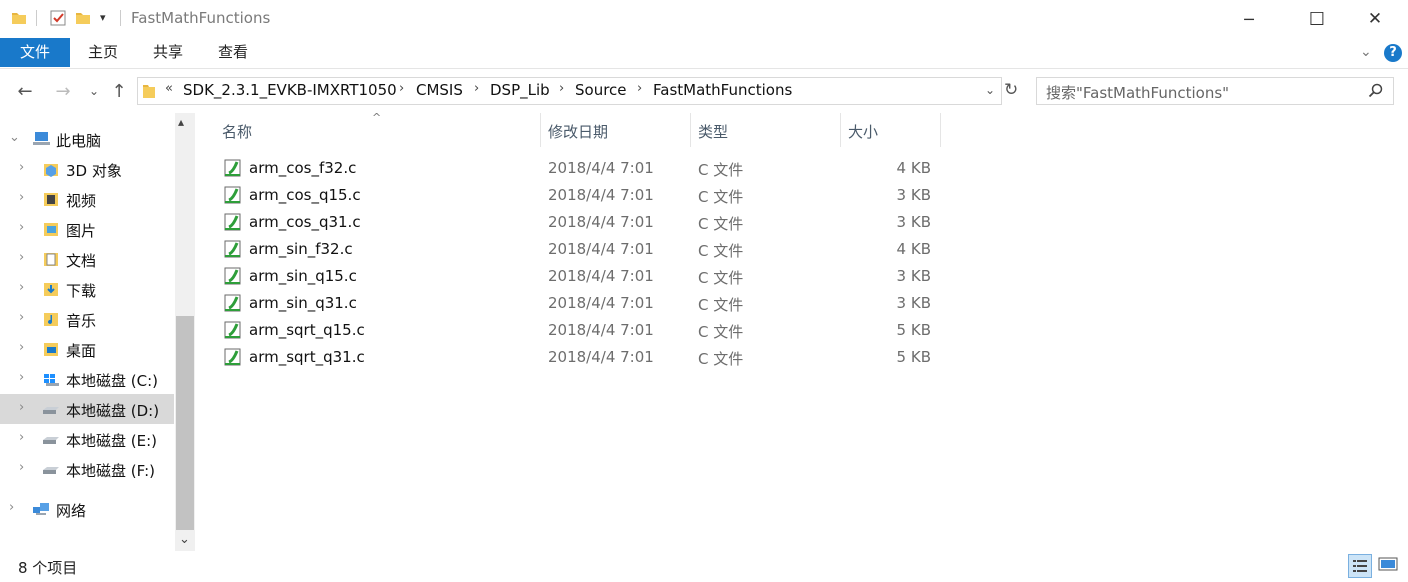 This screenshot has width=1408, height=582. Describe the element at coordinates (51, 259) in the screenshot. I see `documents-folder-icon` at that location.